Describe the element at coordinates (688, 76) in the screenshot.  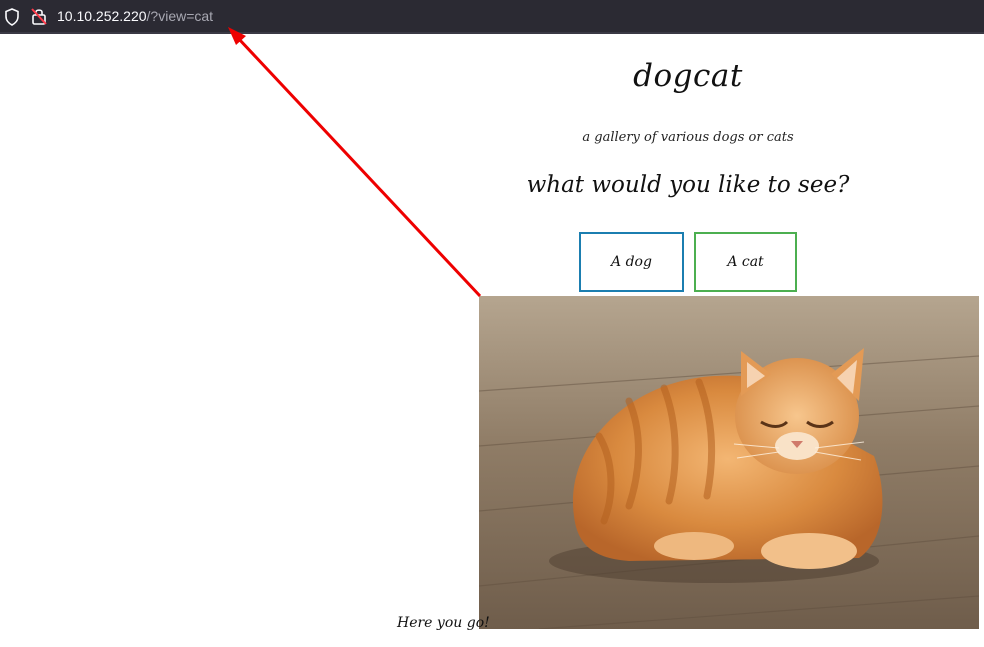
I see `site-title: dogcat` at that location.